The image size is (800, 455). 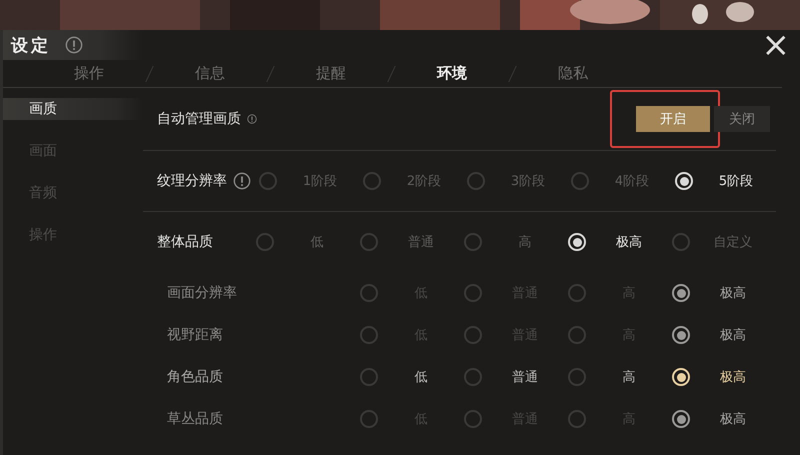 What do you see at coordinates (192, 181) in the screenshot?
I see `setting-label: 纹理分辨率` at bounding box center [192, 181].